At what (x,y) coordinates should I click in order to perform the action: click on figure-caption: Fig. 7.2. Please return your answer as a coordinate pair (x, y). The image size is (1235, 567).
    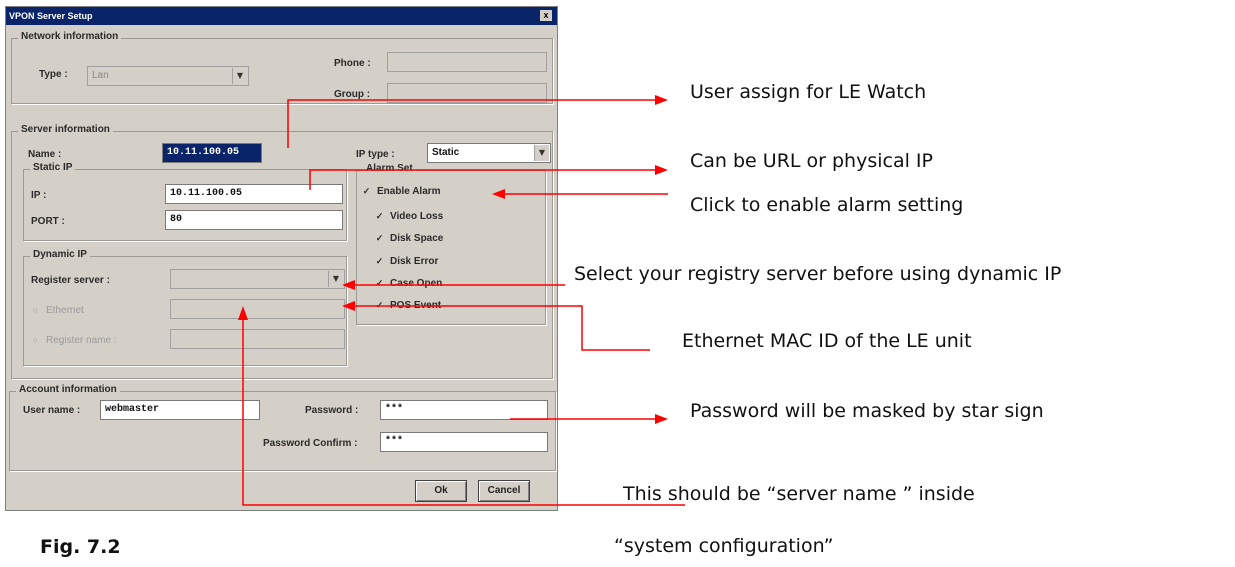
    Looking at the image, I should click on (80, 547).